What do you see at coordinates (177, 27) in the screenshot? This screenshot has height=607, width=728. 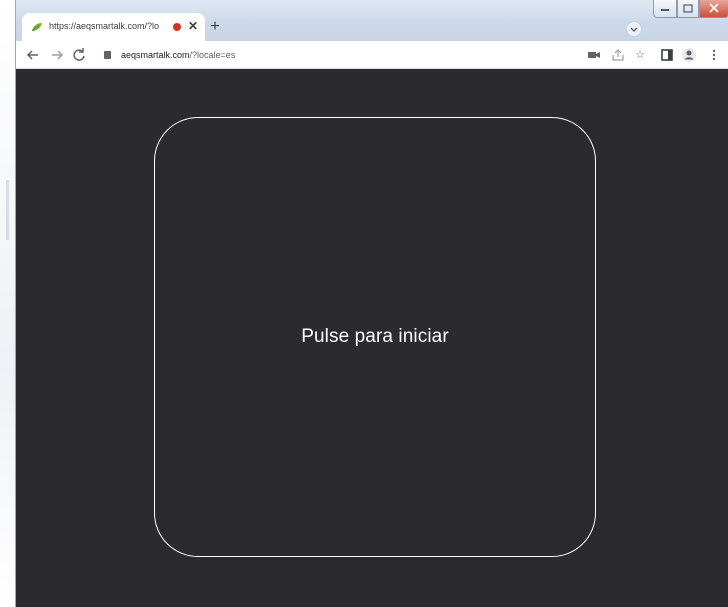 I see `recording-indicator-icon` at bounding box center [177, 27].